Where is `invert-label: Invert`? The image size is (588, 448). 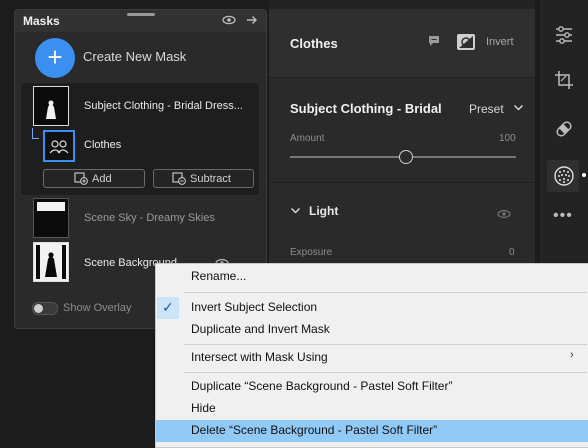
invert-label: Invert is located at coordinates (500, 42).